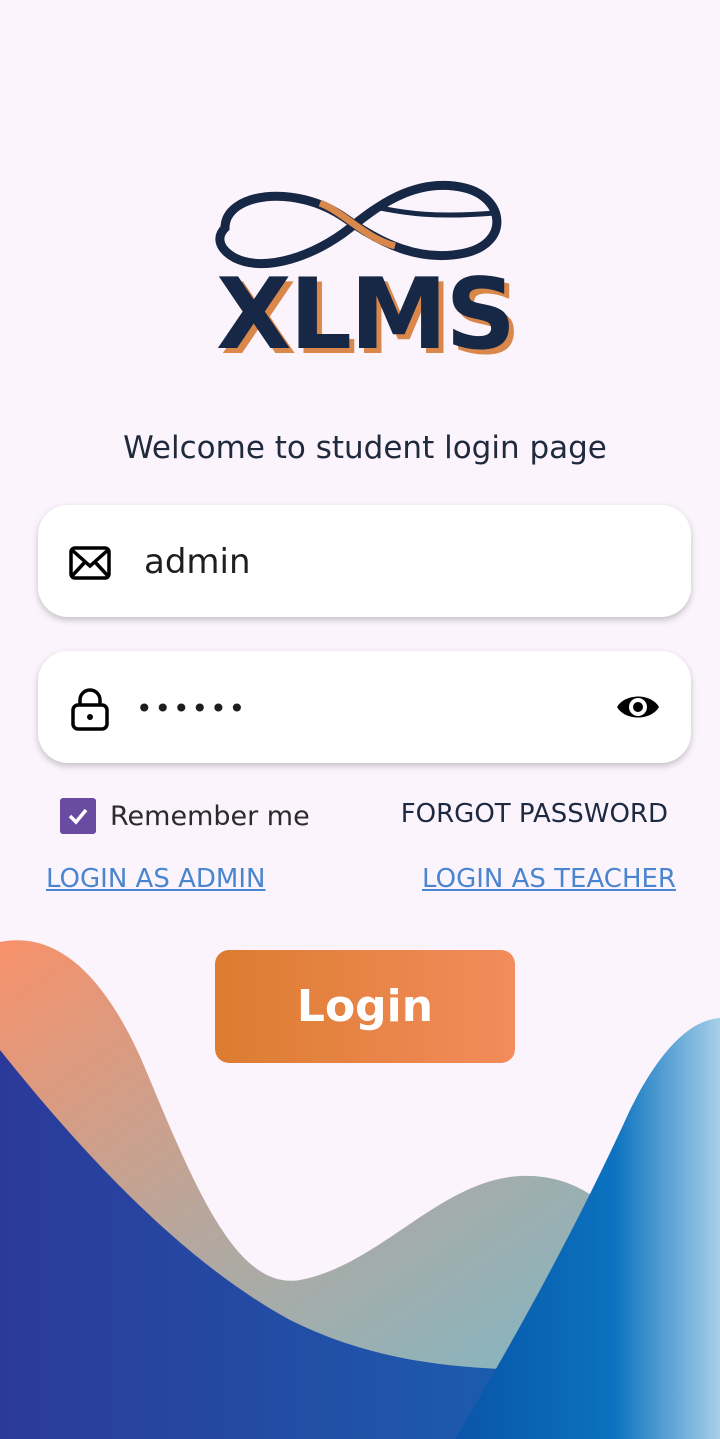 The width and height of the screenshot is (720, 1439). What do you see at coordinates (365, 448) in the screenshot?
I see `welcome-text: Welcome to student login page` at bounding box center [365, 448].